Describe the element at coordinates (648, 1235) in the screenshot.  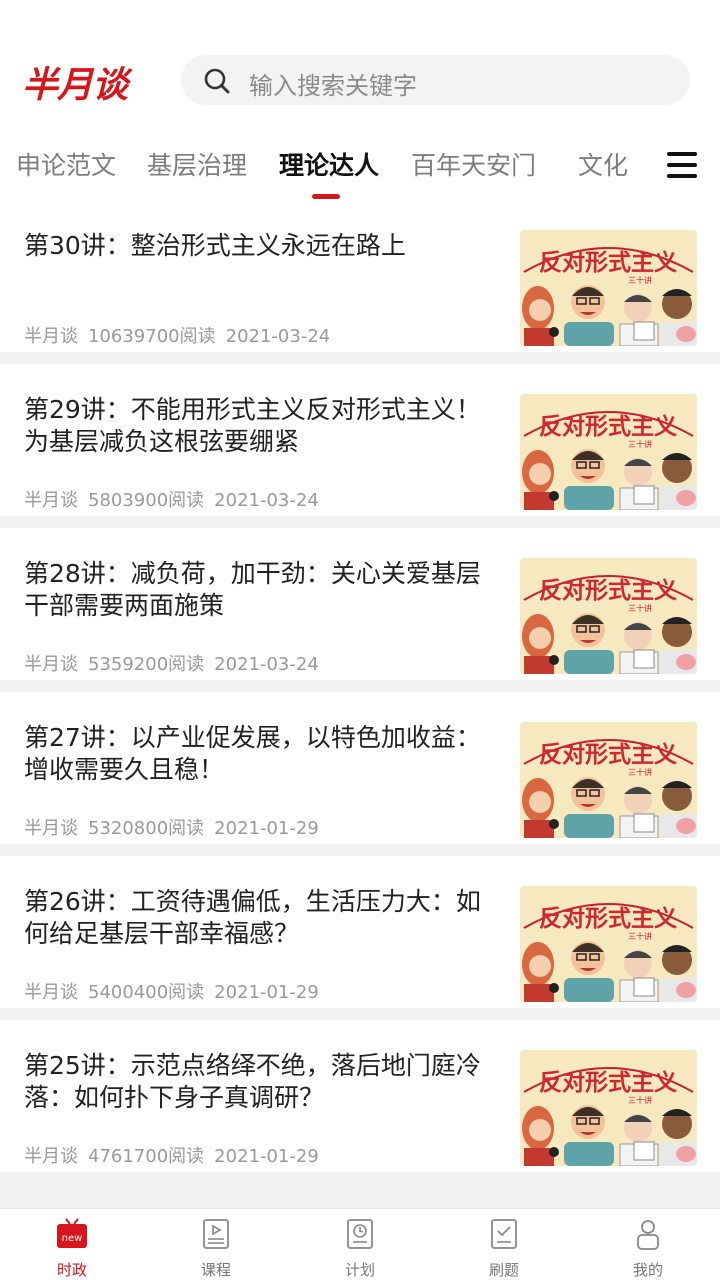
I see `profile-icon` at that location.